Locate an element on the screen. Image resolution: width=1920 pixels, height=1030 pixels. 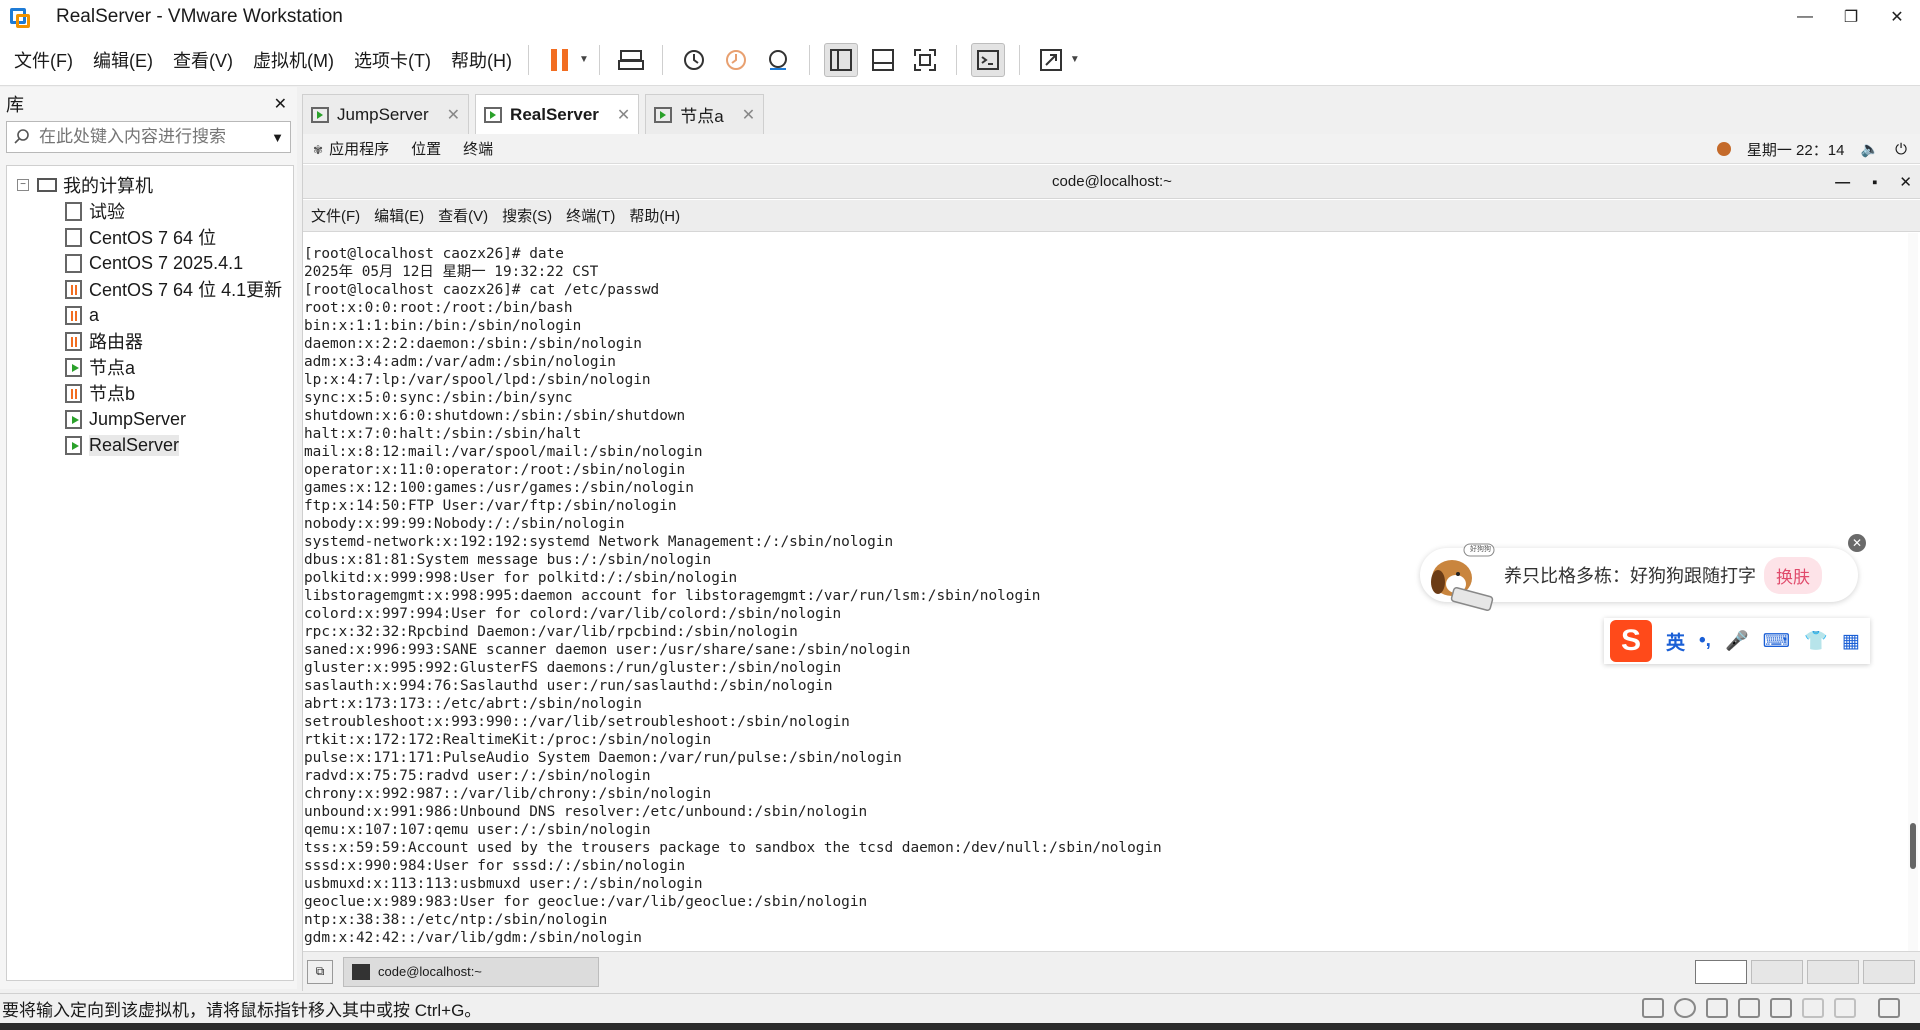
library-close-icon: ✕ is located at coordinates (280, 104).